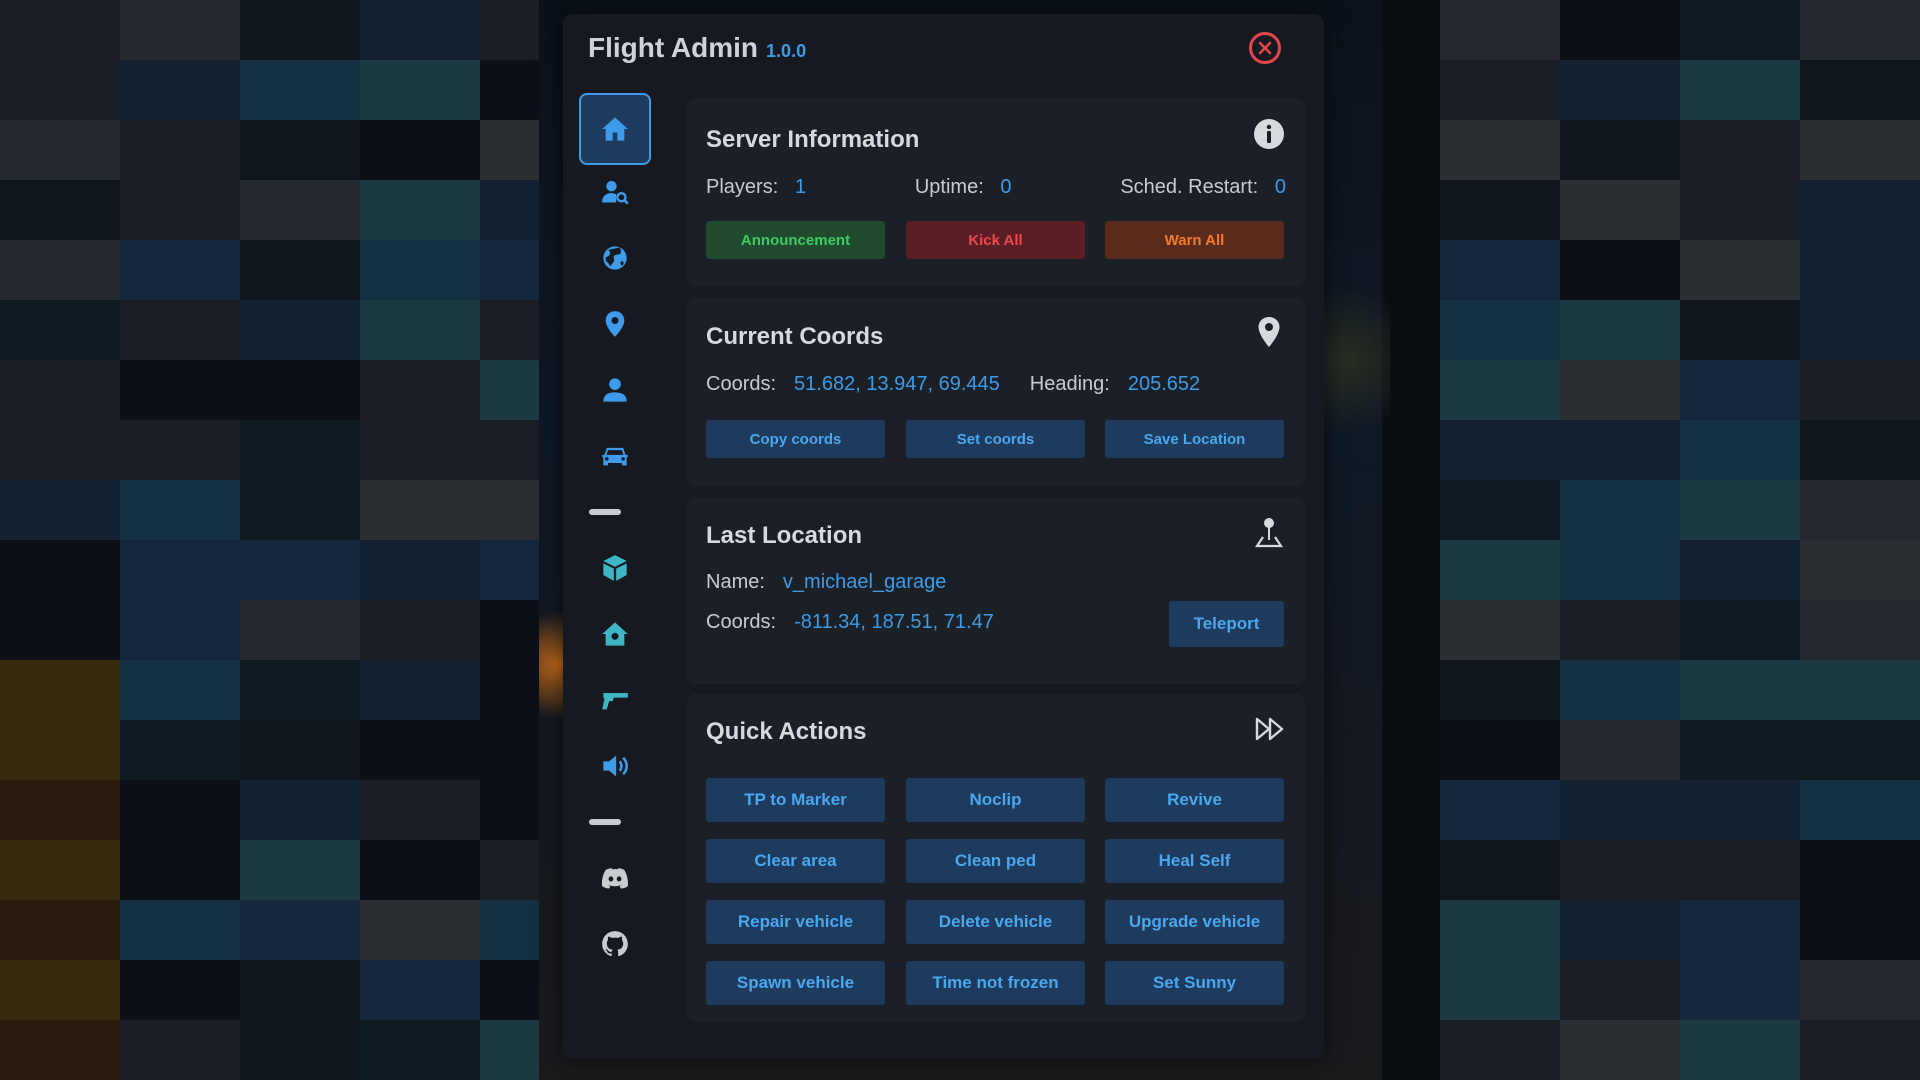  I want to click on quick-action-button: Upgrade vehicle, so click(1194, 922).